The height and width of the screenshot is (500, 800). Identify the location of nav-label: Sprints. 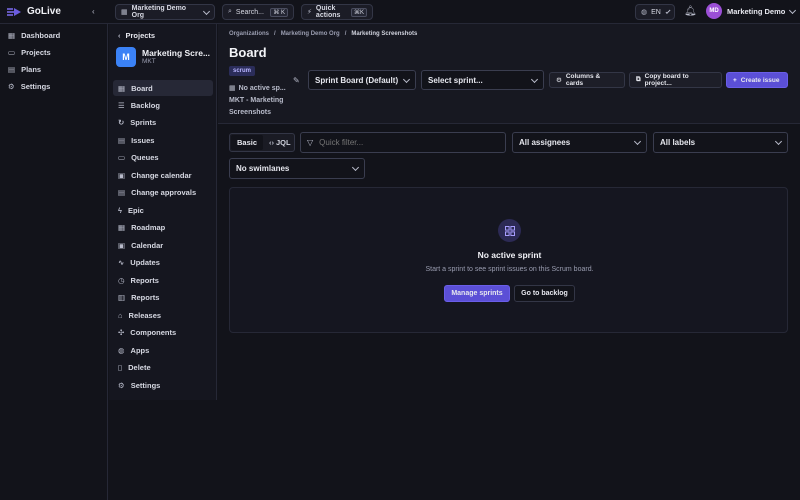
(143, 122).